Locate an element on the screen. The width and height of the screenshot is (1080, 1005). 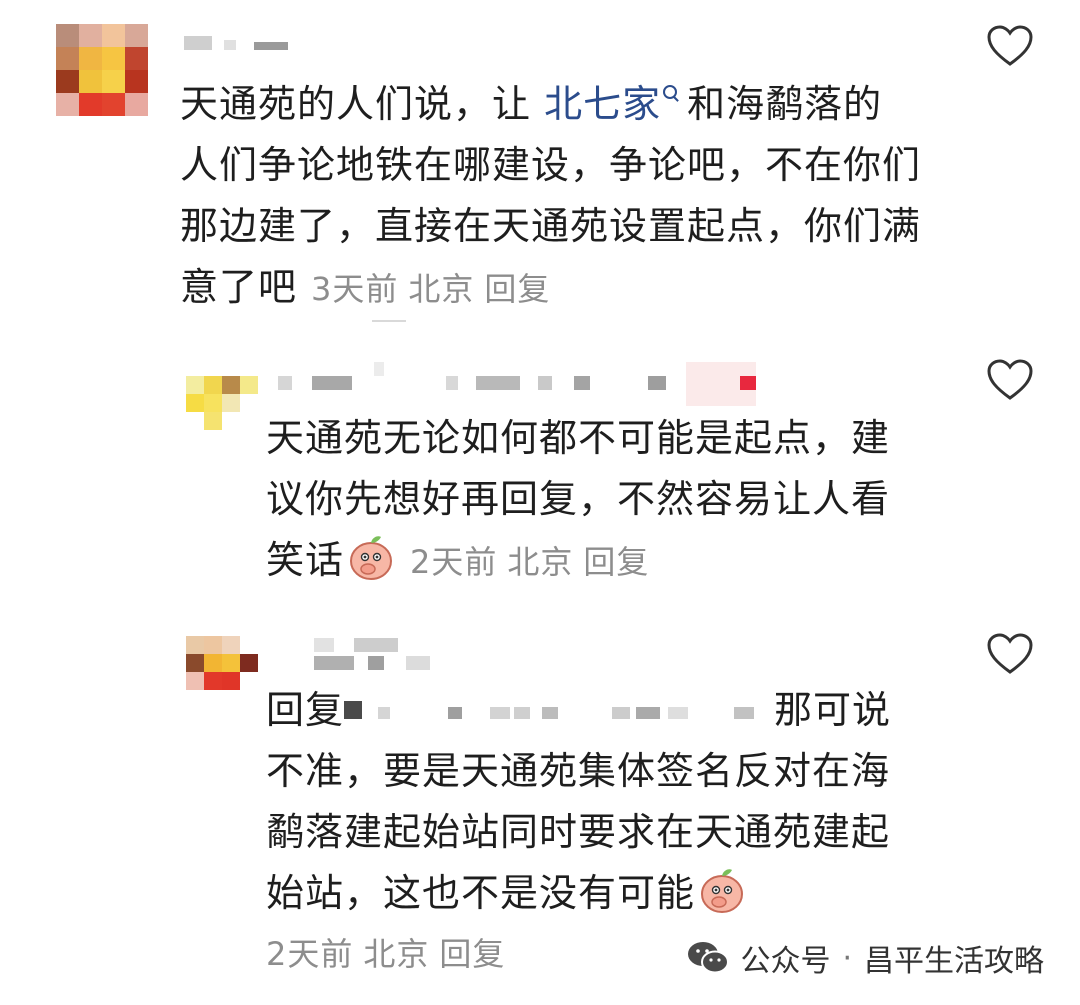
timestamp: 3天前 is located at coordinates (355, 289).